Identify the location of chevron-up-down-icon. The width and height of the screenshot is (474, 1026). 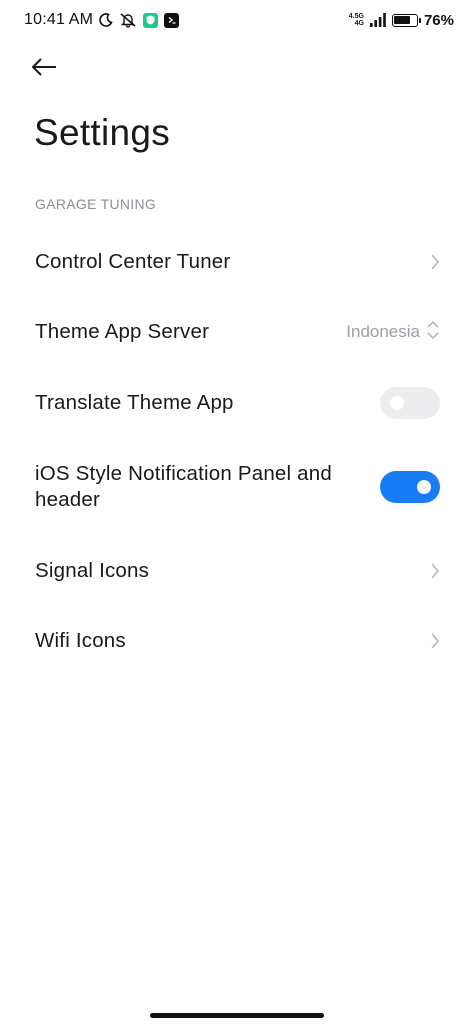
(433, 332).